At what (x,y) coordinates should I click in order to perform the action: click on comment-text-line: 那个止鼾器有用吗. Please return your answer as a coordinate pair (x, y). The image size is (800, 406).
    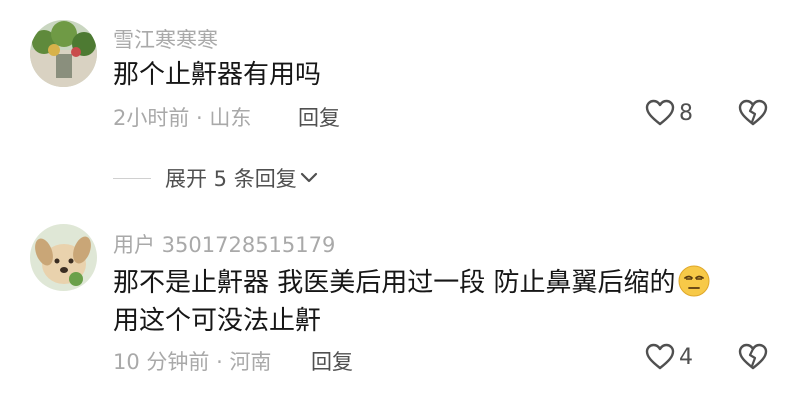
    Looking at the image, I should click on (217, 75).